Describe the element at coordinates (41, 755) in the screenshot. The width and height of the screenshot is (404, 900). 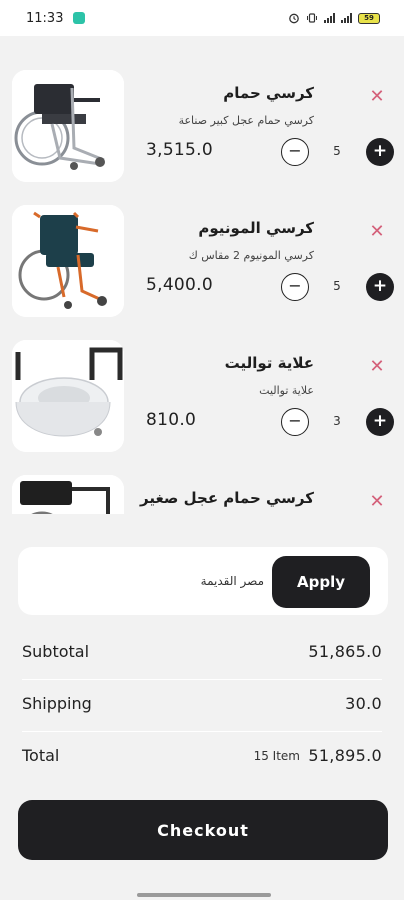
I see `total-label: Total` at that location.